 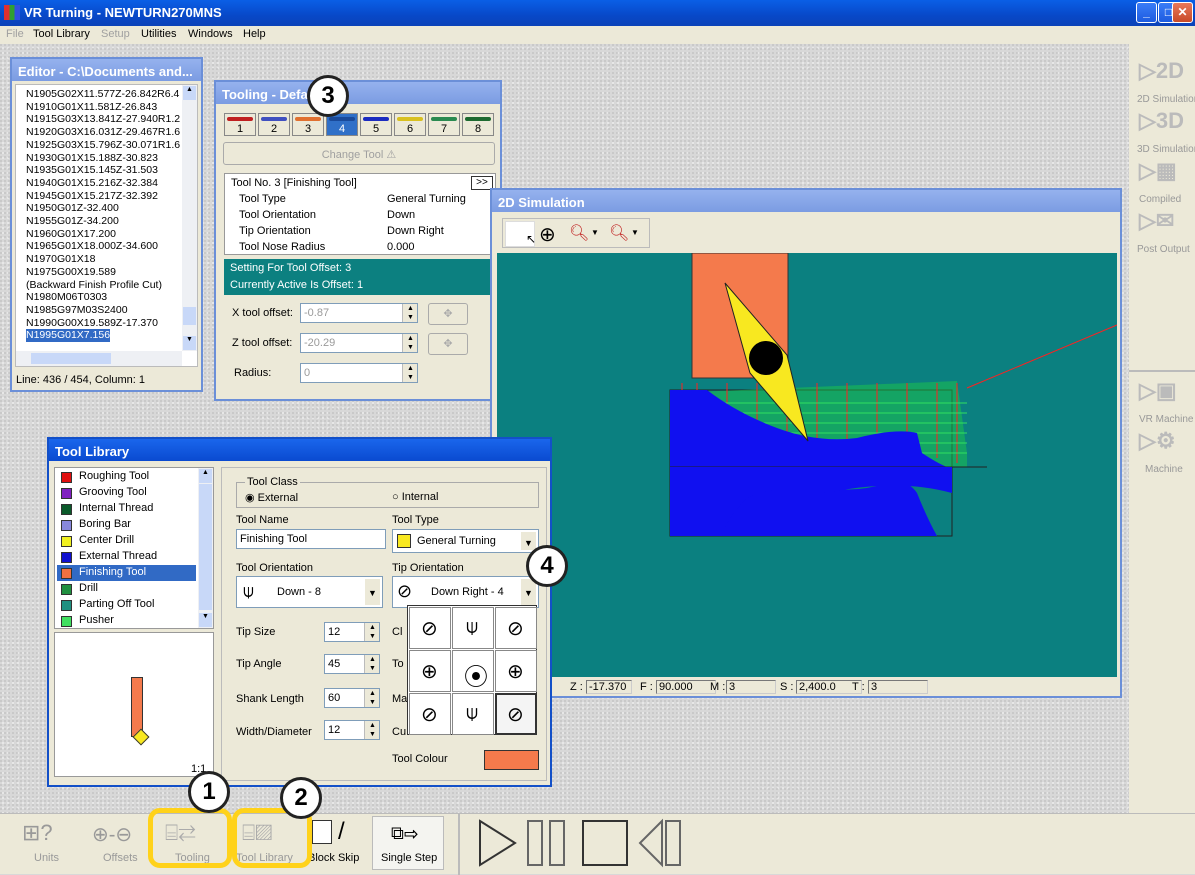 I want to click on code-line: N1985G97M03S2400, so click(x=103, y=310).